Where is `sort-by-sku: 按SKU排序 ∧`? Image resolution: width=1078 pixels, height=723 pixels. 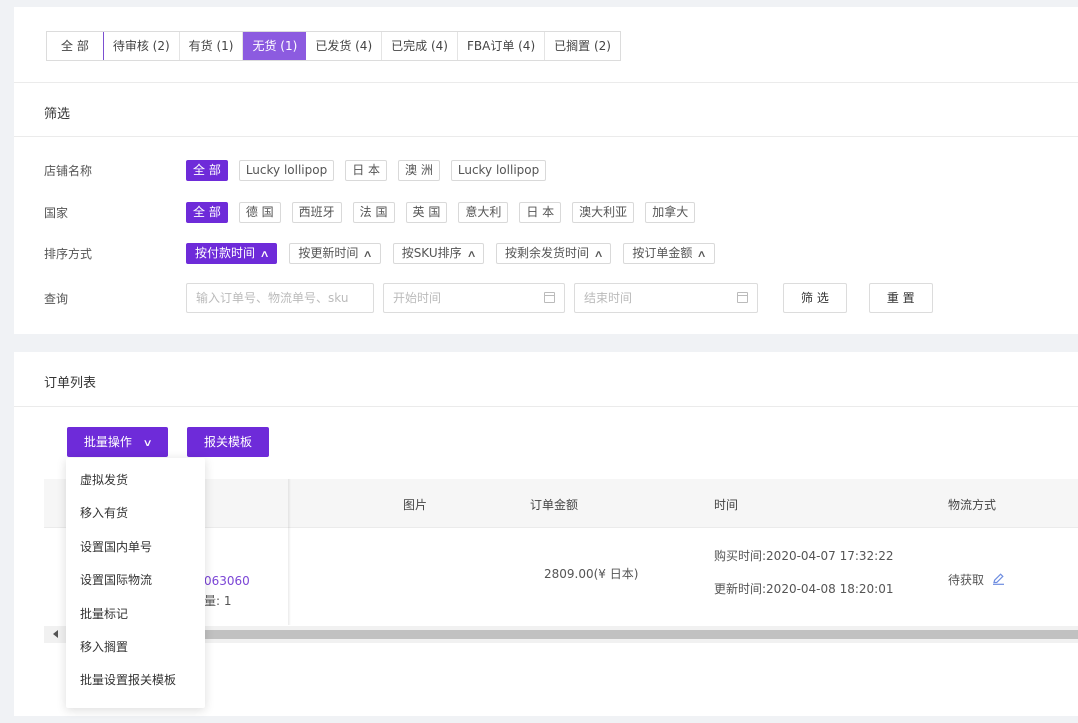
sort-by-sku: 按SKU排序 ∧ is located at coordinates (438, 253).